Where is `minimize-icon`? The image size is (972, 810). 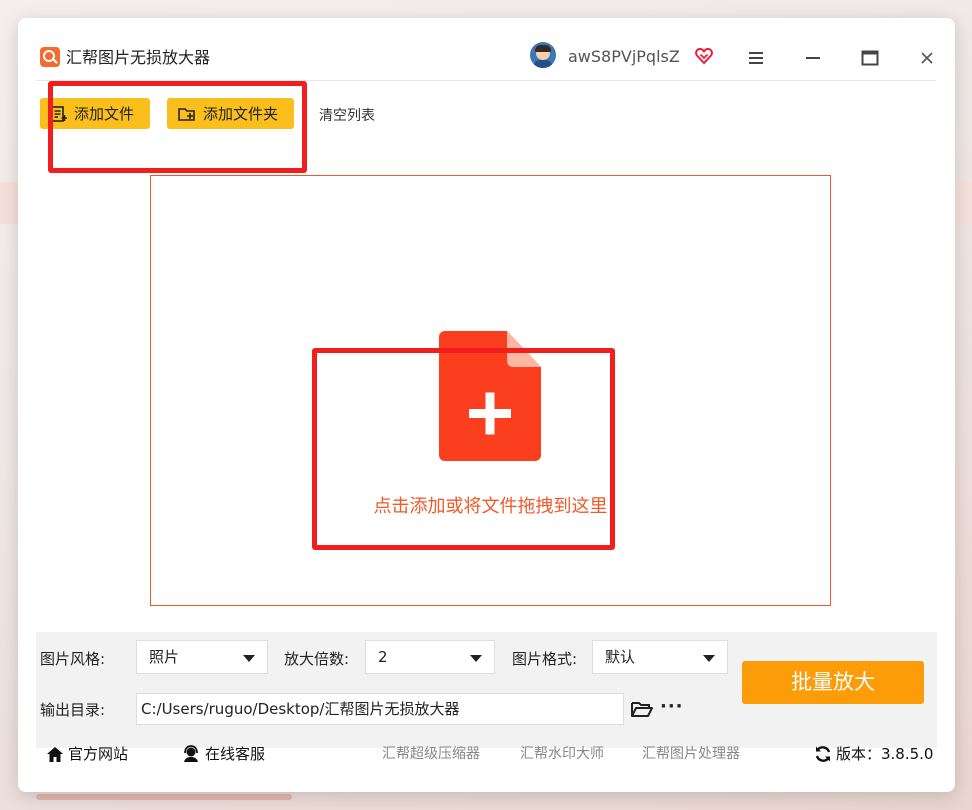
minimize-icon is located at coordinates (813, 58).